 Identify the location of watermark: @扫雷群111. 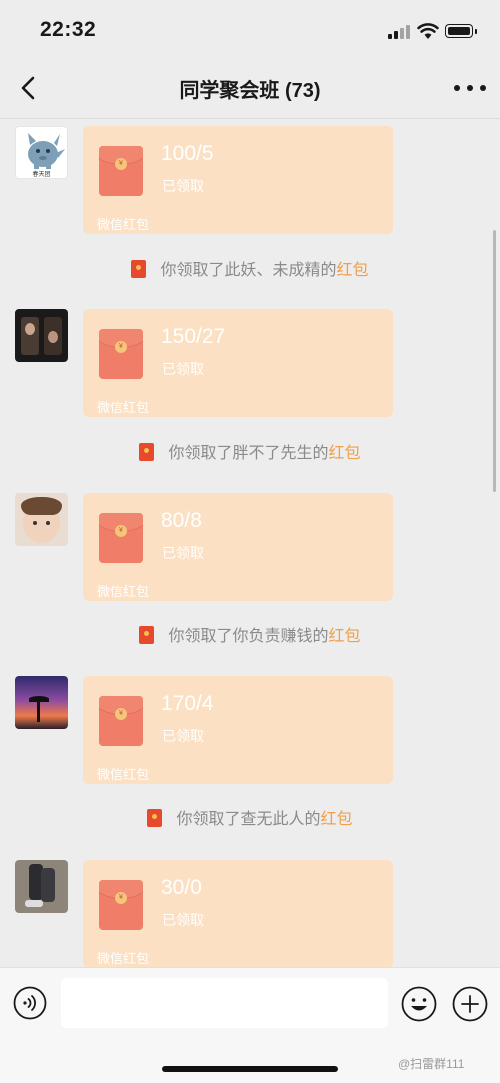
(431, 1064).